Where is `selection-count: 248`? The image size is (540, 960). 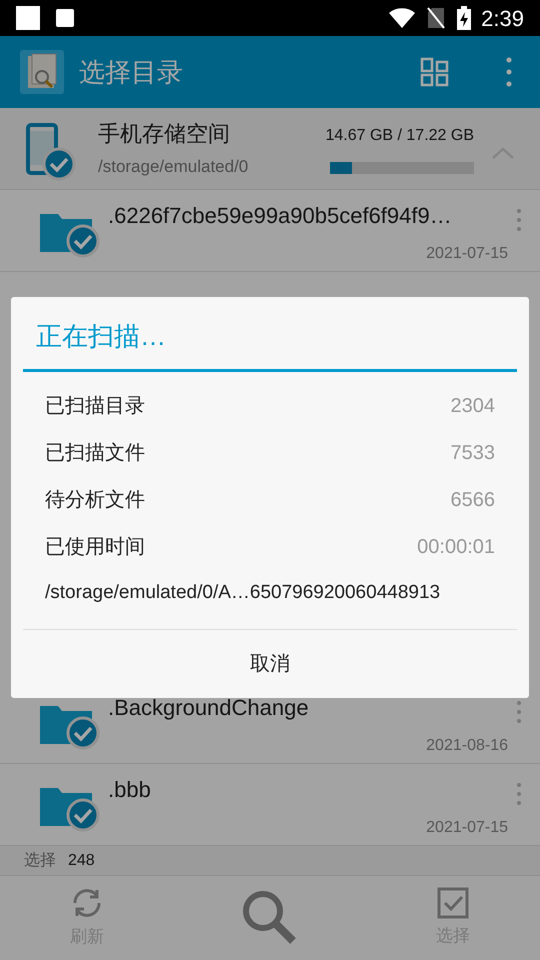 selection-count: 248 is located at coordinates (81, 860).